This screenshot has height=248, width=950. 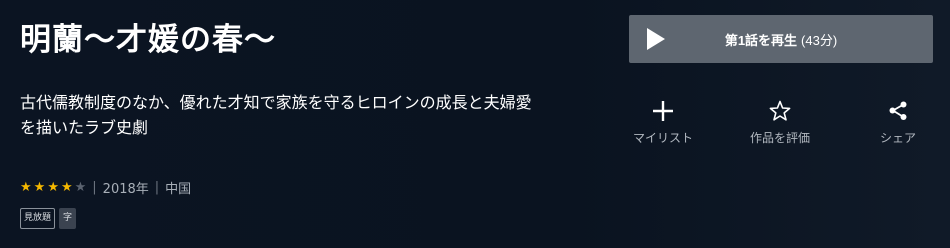 I want to click on rate-button: 作品を評価, so click(x=780, y=122).